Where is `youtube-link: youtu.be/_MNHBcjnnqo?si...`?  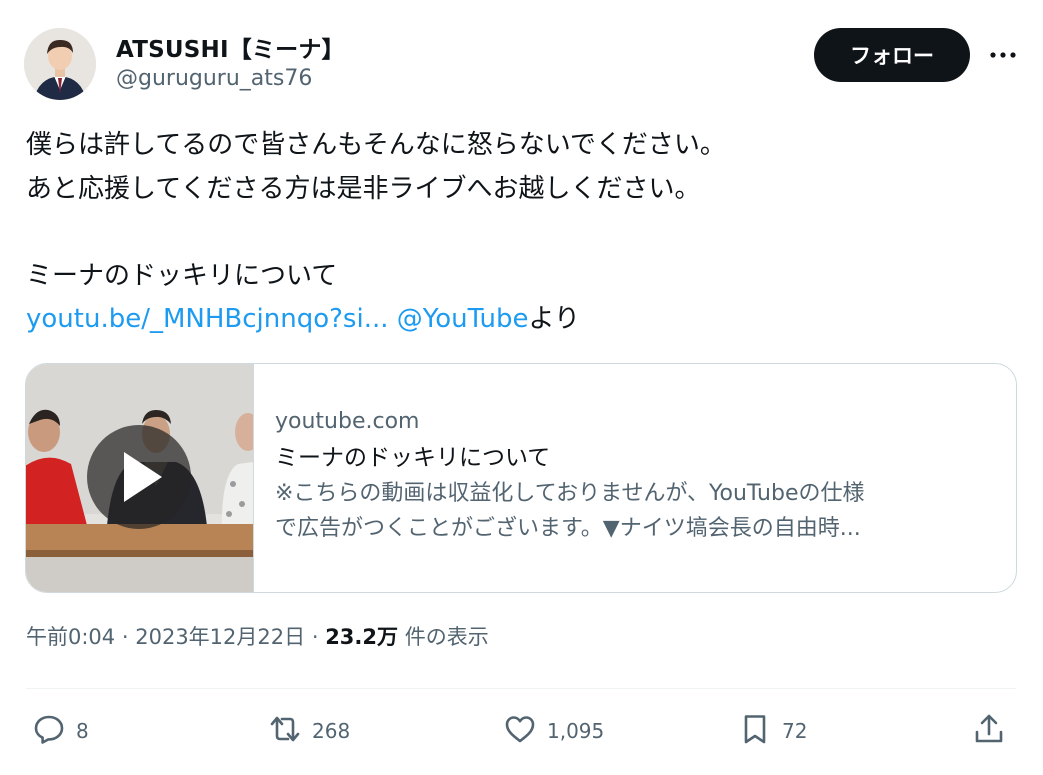 youtube-link: youtu.be/_MNHBcjnnqo?si... is located at coordinates (207, 319).